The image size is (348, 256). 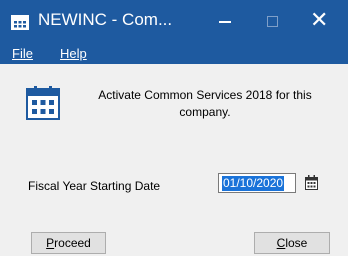 I want to click on close-icon: ✕, so click(x=319, y=19).